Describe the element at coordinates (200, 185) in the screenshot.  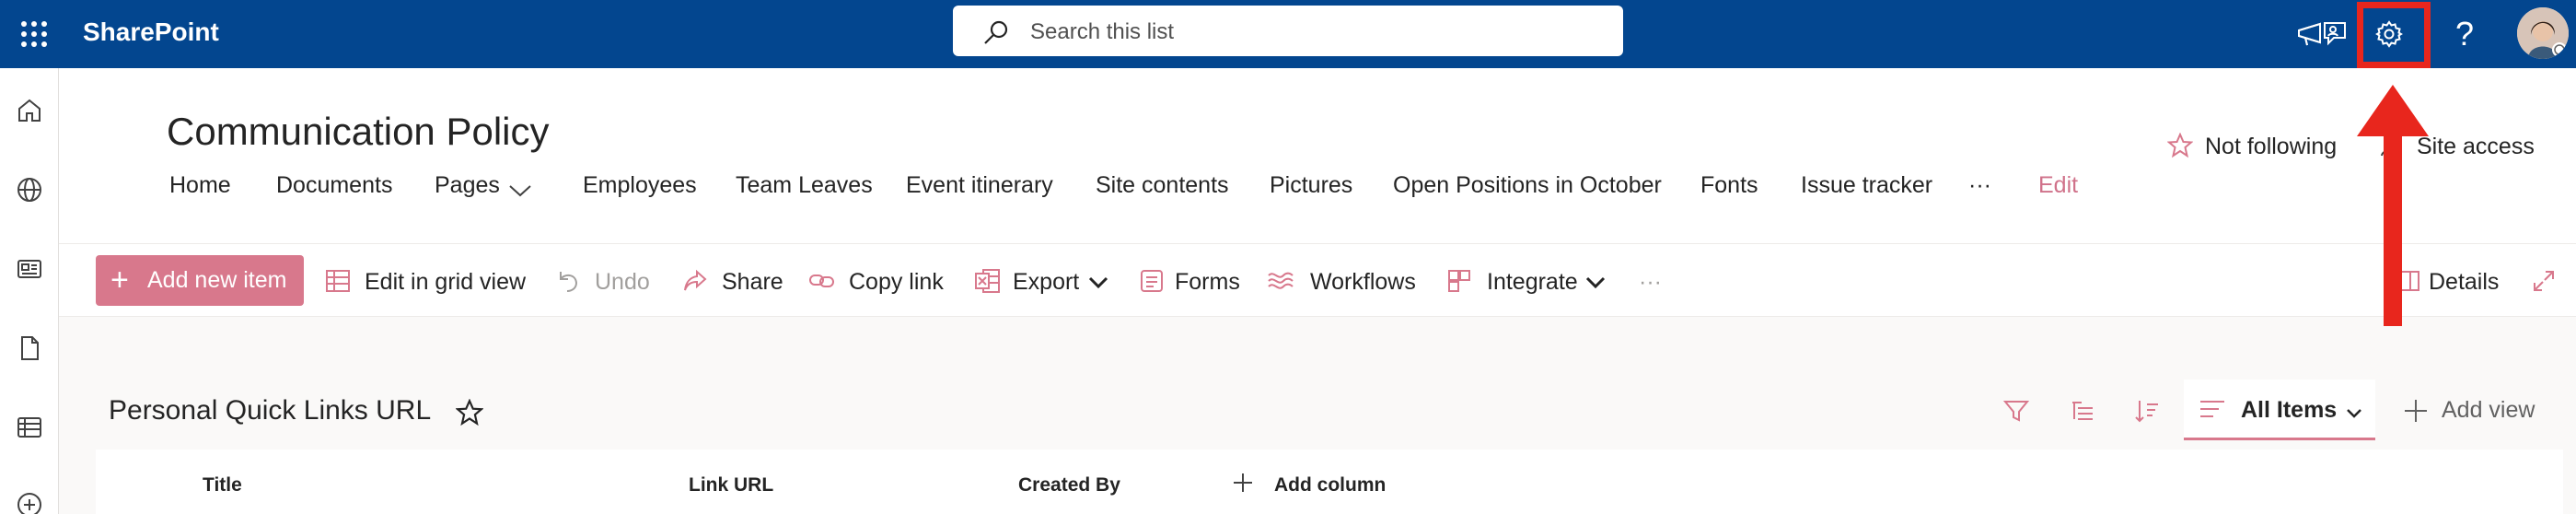
I see `nav-home: Home` at that location.